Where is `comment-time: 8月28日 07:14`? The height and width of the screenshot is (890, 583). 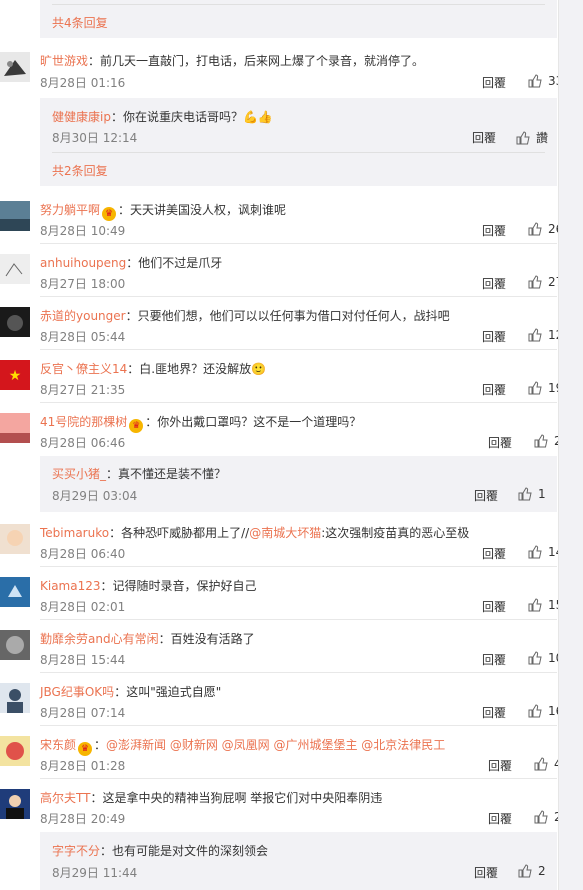 comment-time: 8月28日 07:14 is located at coordinates (83, 713).